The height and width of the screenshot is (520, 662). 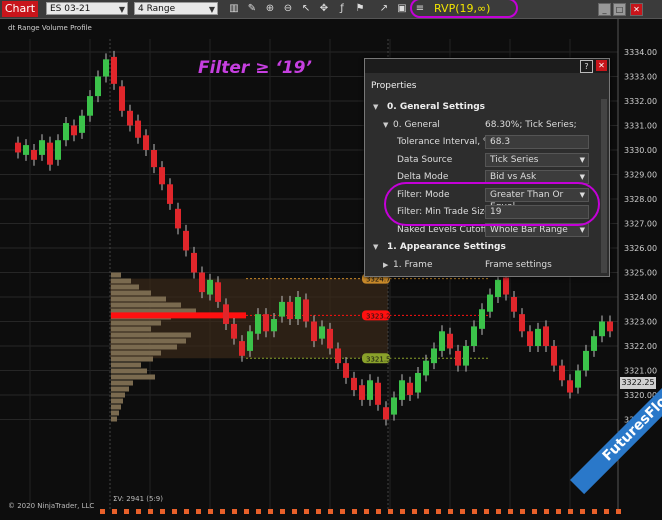 What do you see at coordinates (138, 499) in the screenshot?
I see `sum-volume-label: ΣV: 2941 (5:9)` at bounding box center [138, 499].